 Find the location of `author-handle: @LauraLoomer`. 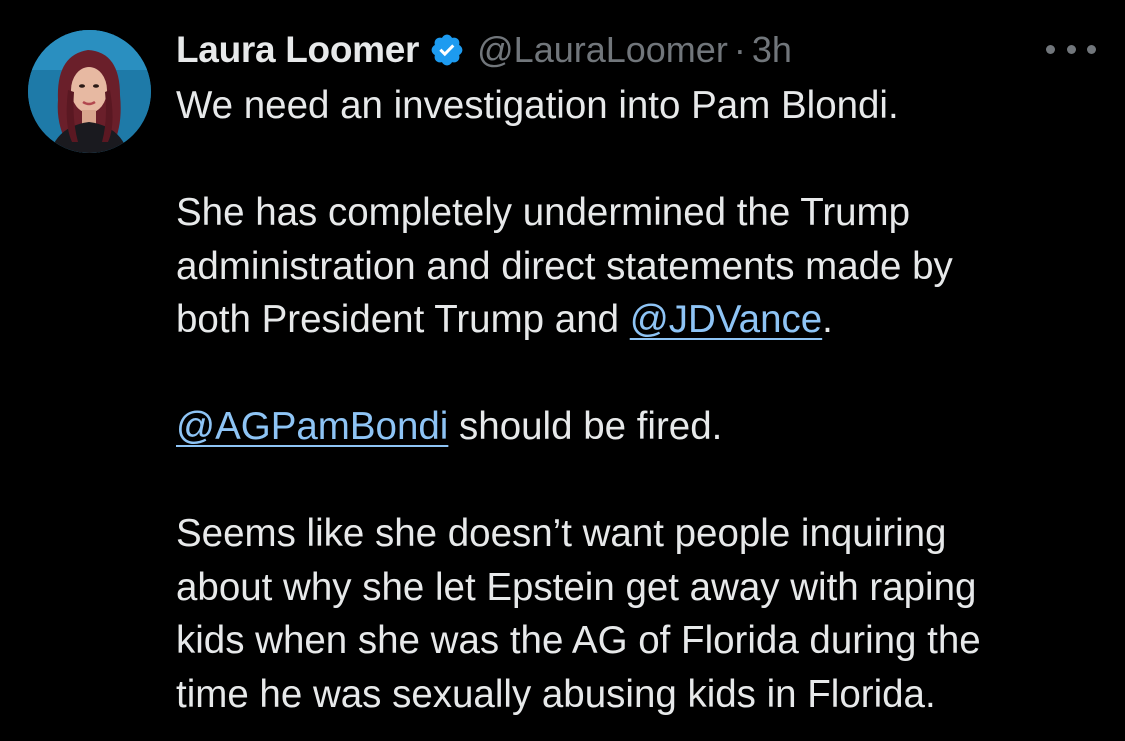

author-handle: @LauraLoomer is located at coordinates (602, 50).